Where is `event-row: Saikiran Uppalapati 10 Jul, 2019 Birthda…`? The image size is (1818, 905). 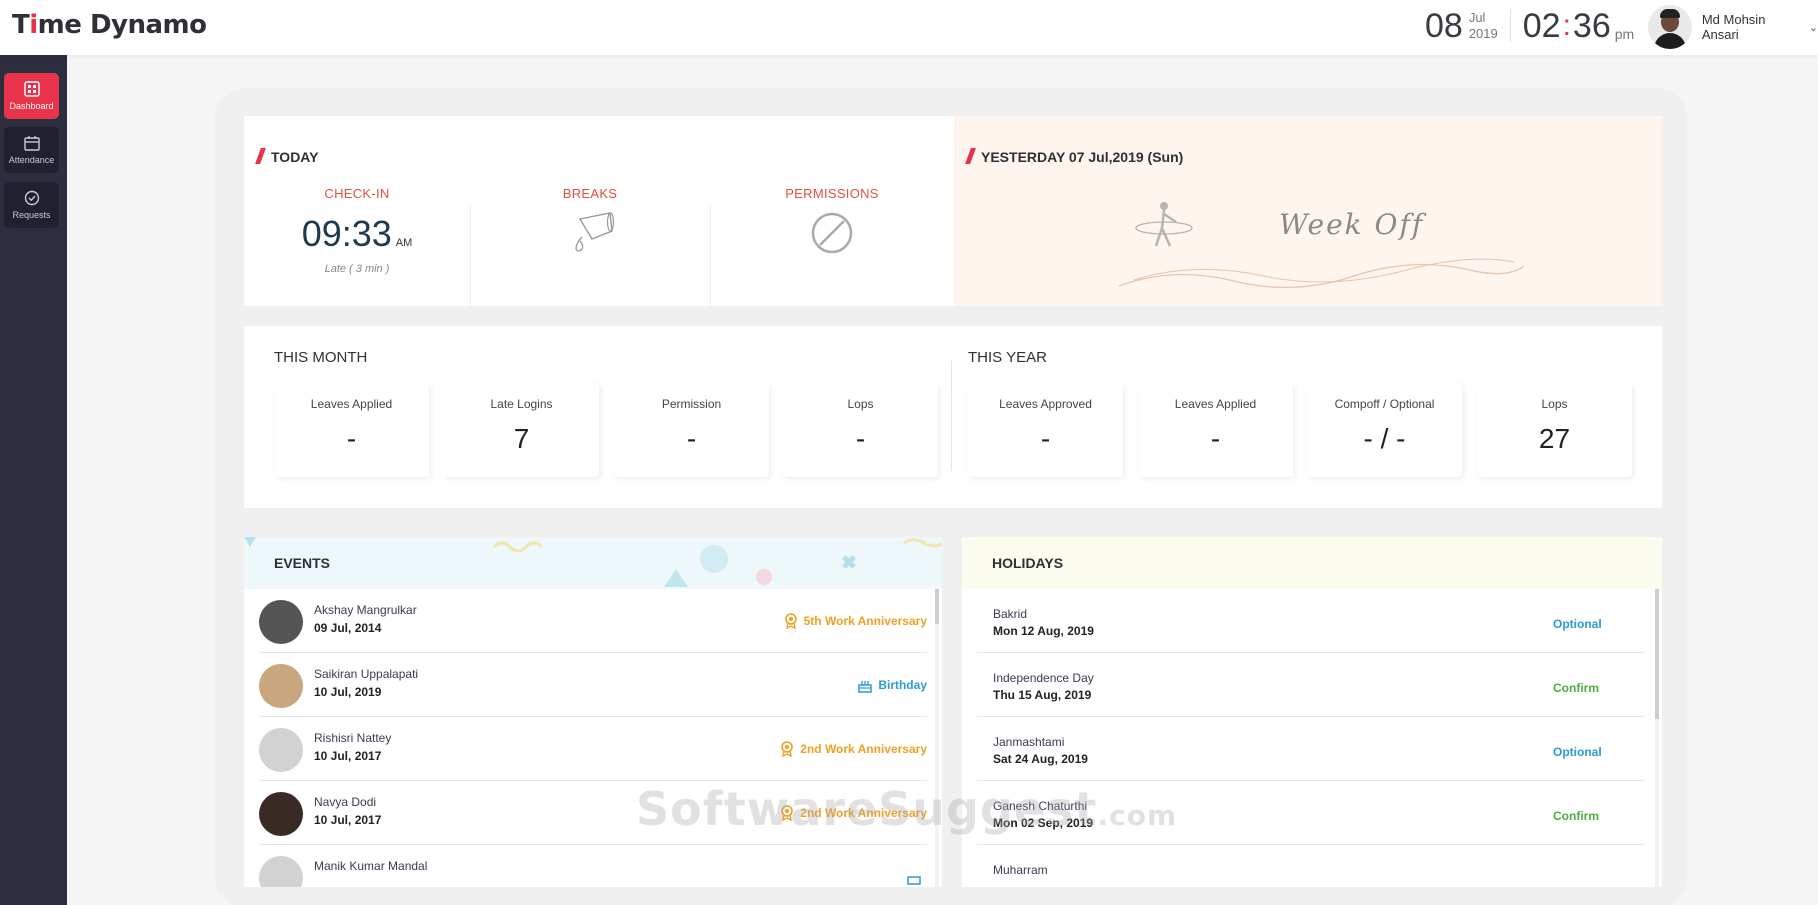 event-row: Saikiran Uppalapati 10 Jul, 2019 Birthda… is located at coordinates (593, 685).